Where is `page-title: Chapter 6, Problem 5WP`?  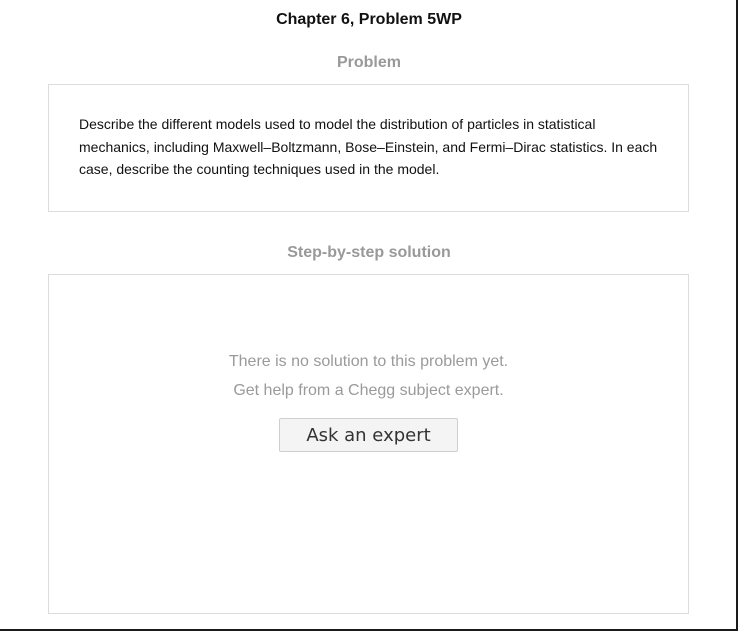
page-title: Chapter 6, Problem 5WP is located at coordinates (369, 19).